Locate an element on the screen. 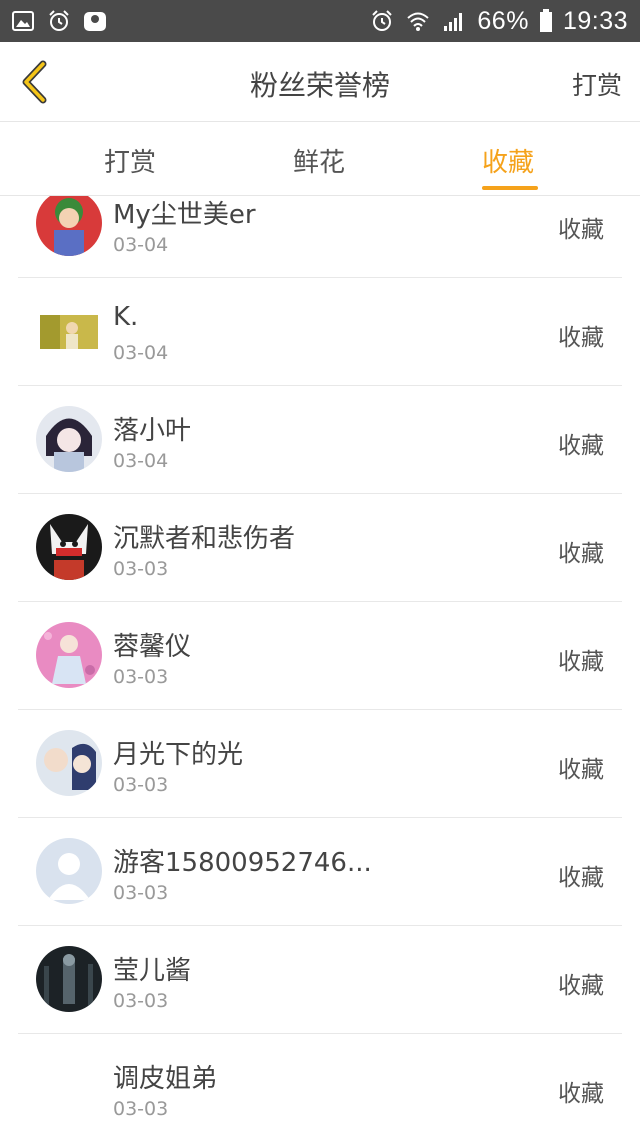  wifi-icon is located at coordinates (418, 21).